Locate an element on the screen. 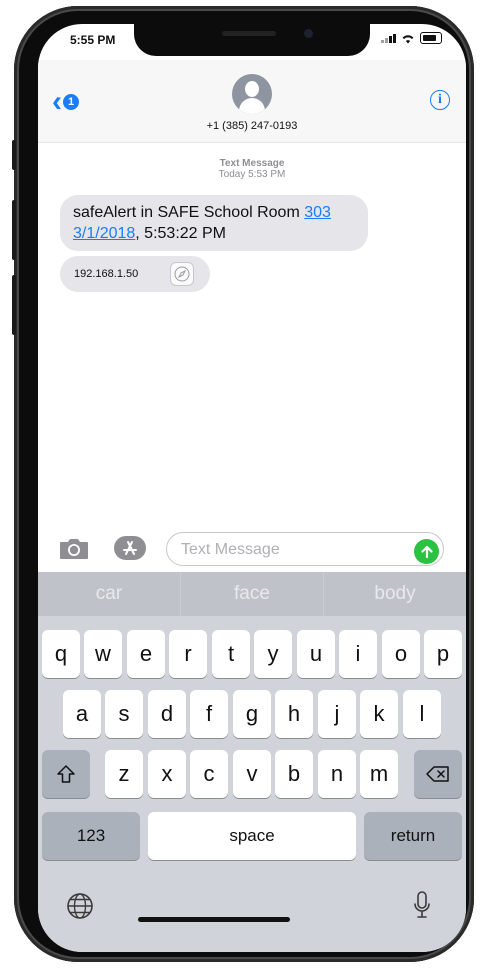 The width and height of the screenshot is (483, 968). message-input: Text Message is located at coordinates (305, 549).